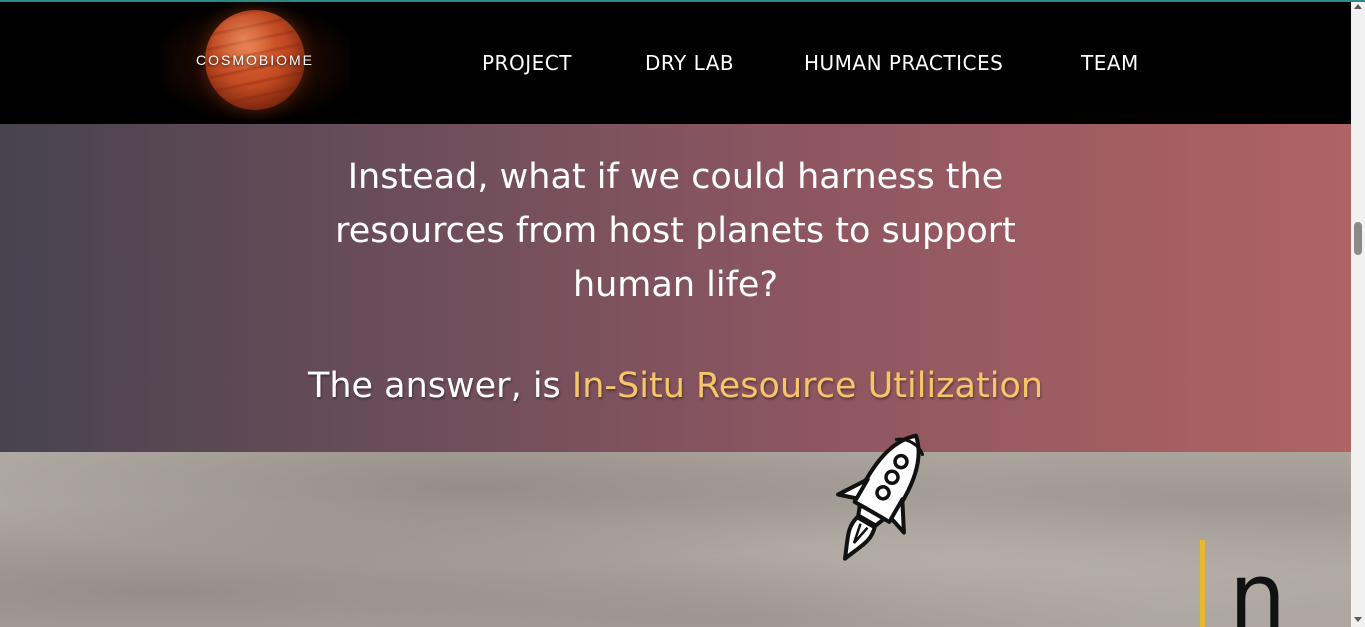  What do you see at coordinates (807, 386) in the screenshot?
I see `answer-highlight: In-Situ Resource Utilization` at bounding box center [807, 386].